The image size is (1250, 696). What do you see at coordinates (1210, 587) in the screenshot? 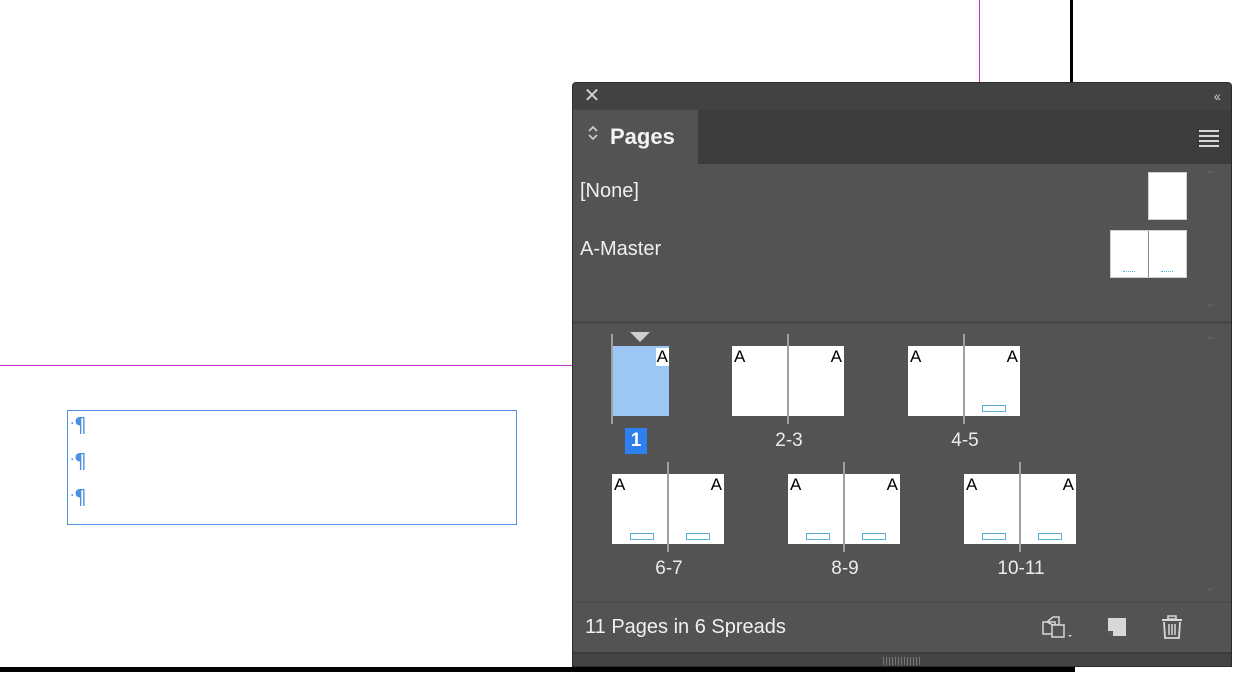
I see `pages-scroll-down-icon: ⌄` at bounding box center [1210, 587].